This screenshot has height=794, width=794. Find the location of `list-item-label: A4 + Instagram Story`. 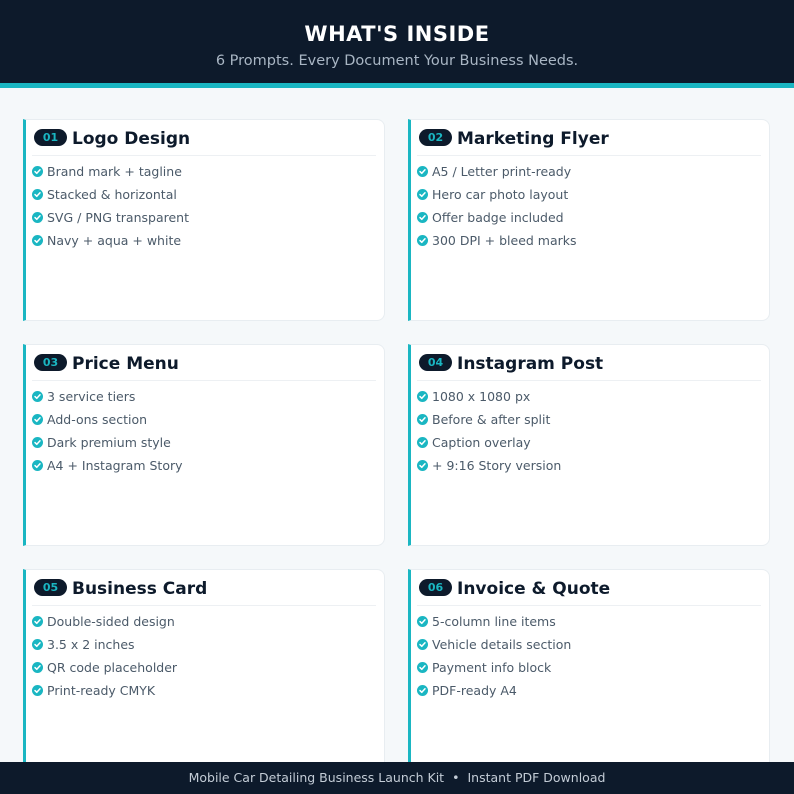

list-item-label: A4 + Instagram Story is located at coordinates (115, 465).